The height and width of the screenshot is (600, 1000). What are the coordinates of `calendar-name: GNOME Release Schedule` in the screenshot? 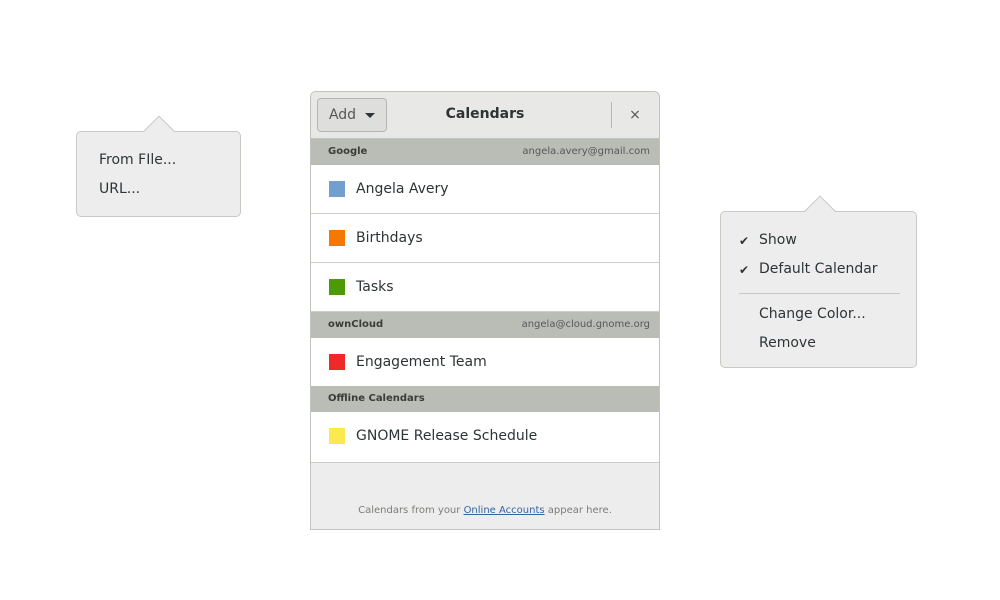 It's located at (447, 436).